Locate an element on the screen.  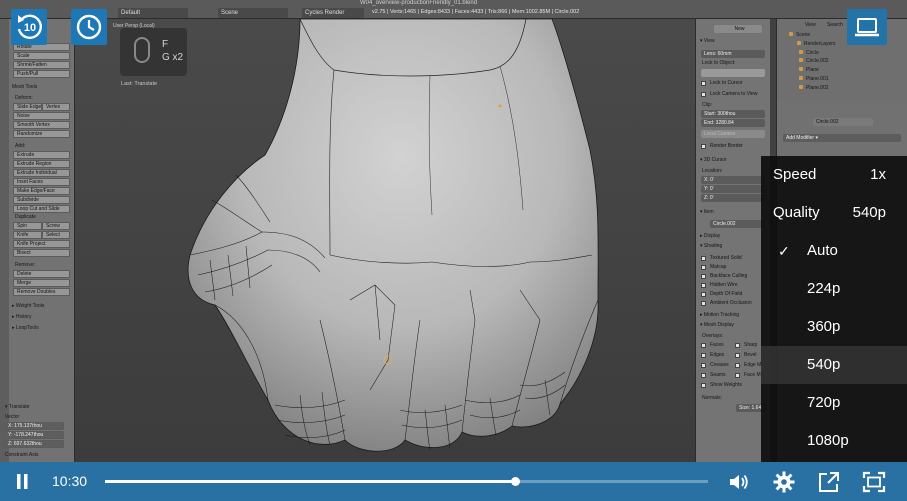
lock-camera-checkbox is located at coordinates (703, 94).